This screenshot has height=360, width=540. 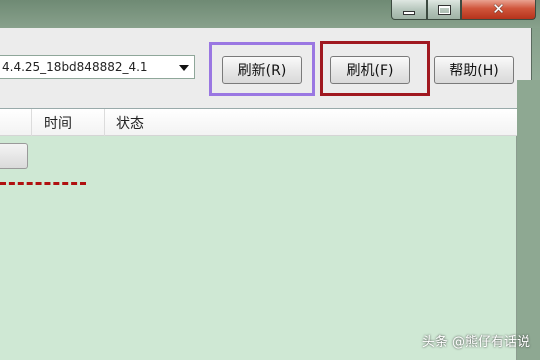 I want to click on column-status: 状态, so click(x=130, y=122).